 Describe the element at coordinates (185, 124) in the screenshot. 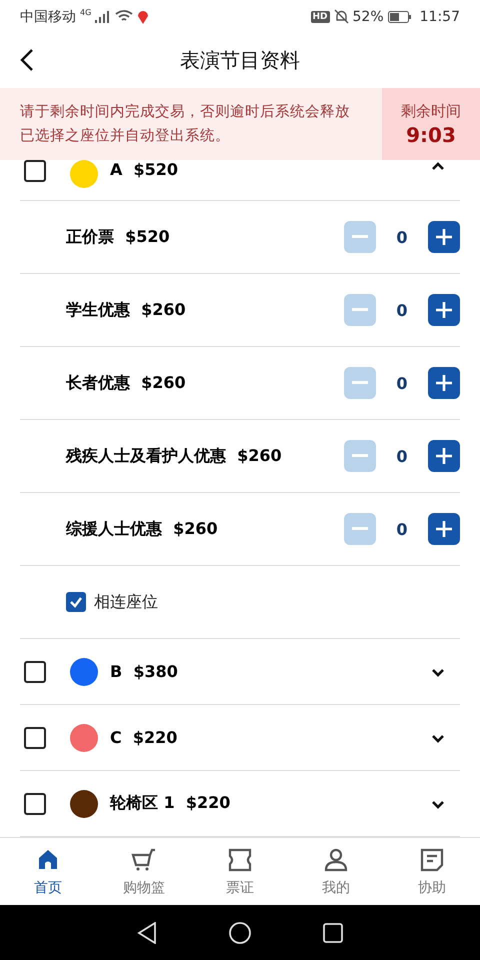

I see `notice-message: 请于剩余时间内完成交易，否则逾时后系统会释放已选择之座位并自动登出系统。` at that location.